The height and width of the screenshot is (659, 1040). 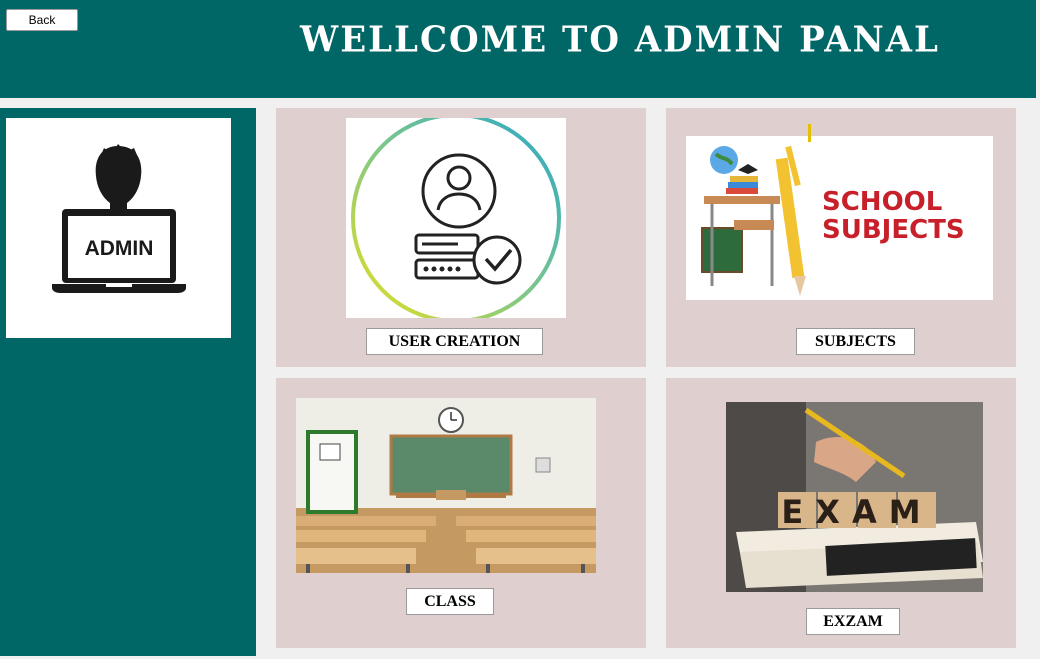 I want to click on back-button: Back, so click(x=42, y=20).